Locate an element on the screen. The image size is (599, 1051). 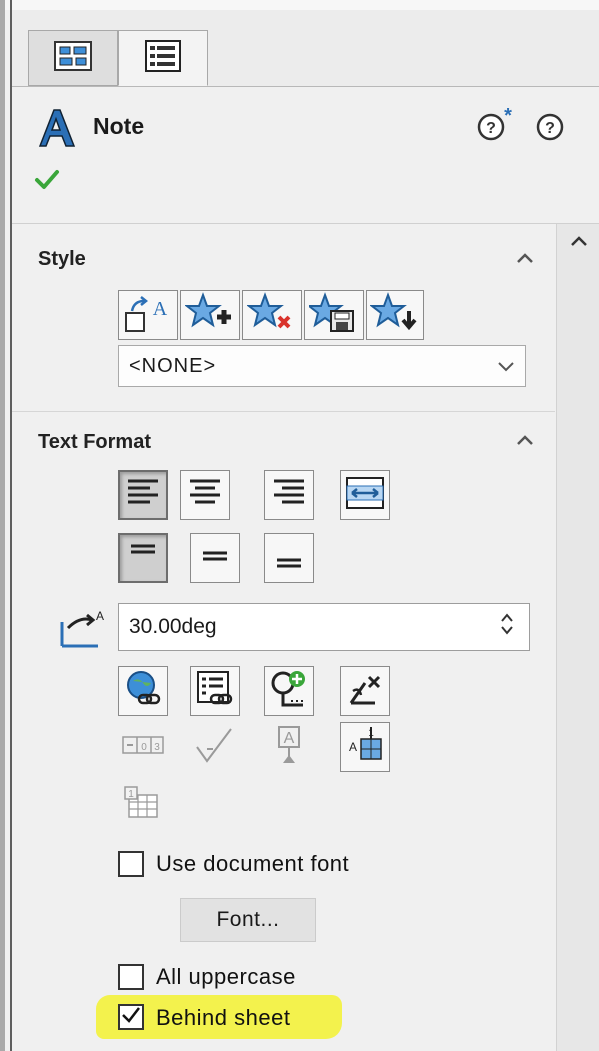
style-select: <NONE> is located at coordinates (322, 366).